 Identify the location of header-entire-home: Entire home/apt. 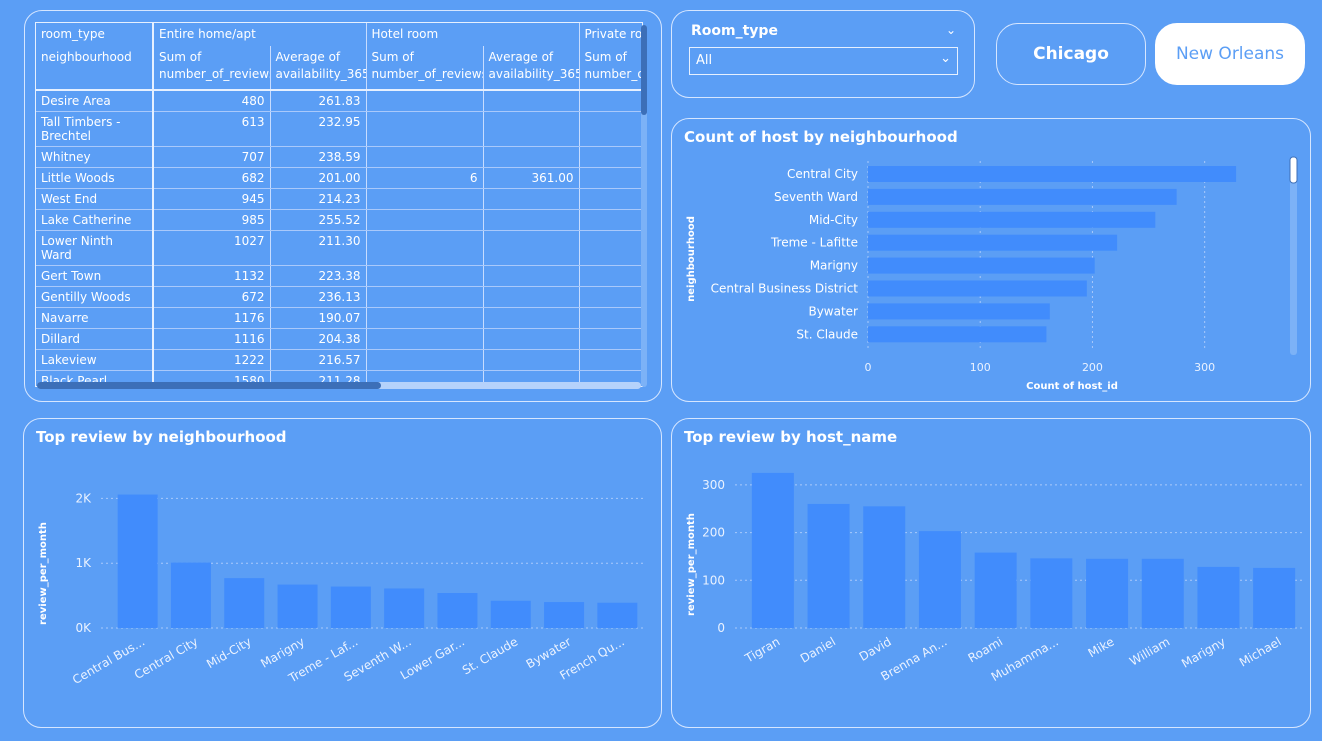
(260, 34).